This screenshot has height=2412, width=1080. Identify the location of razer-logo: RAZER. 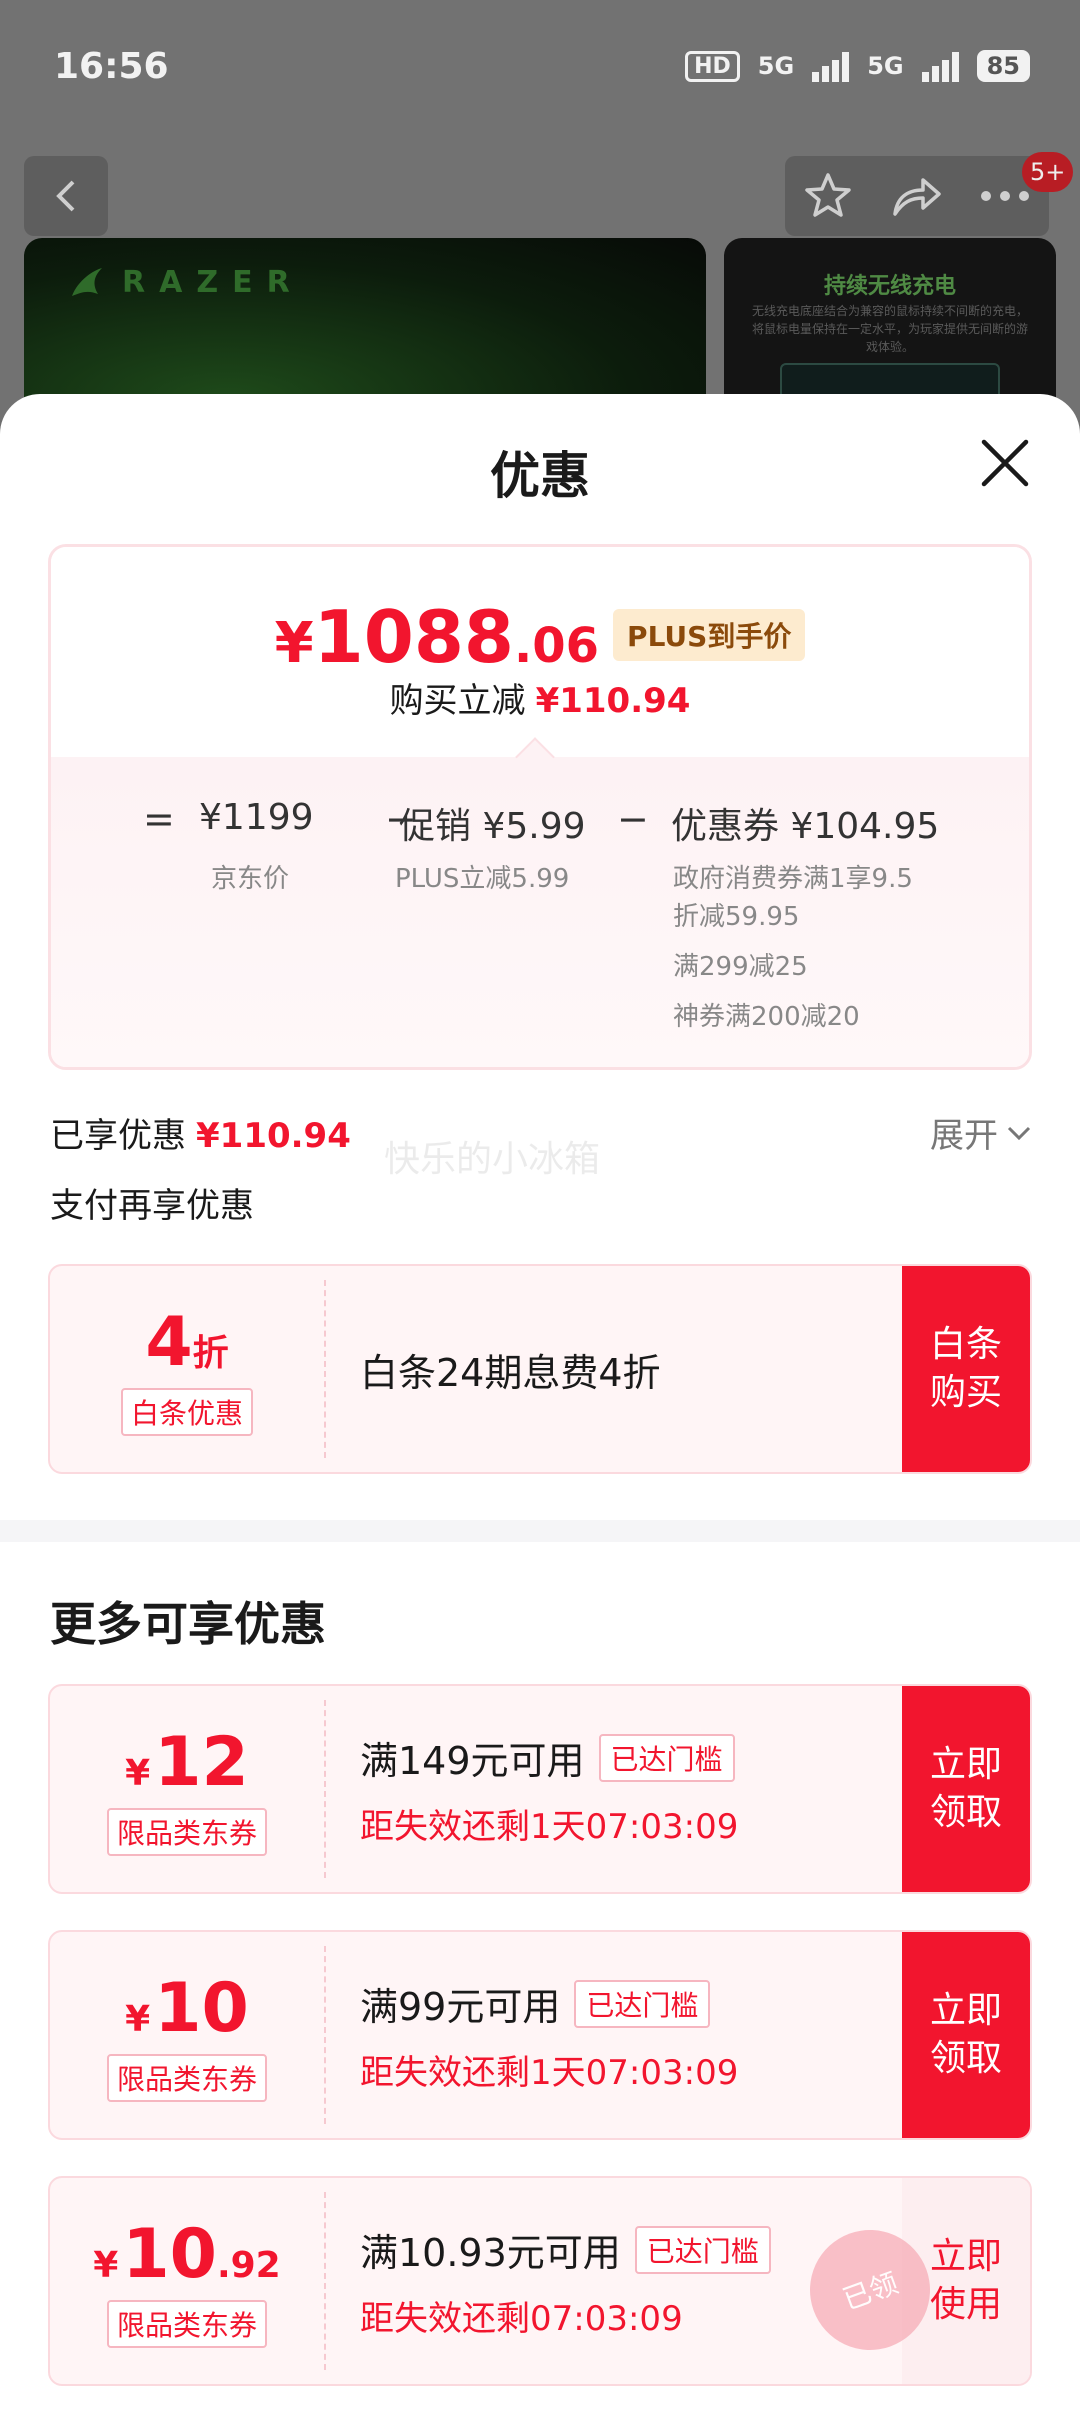
(184, 282).